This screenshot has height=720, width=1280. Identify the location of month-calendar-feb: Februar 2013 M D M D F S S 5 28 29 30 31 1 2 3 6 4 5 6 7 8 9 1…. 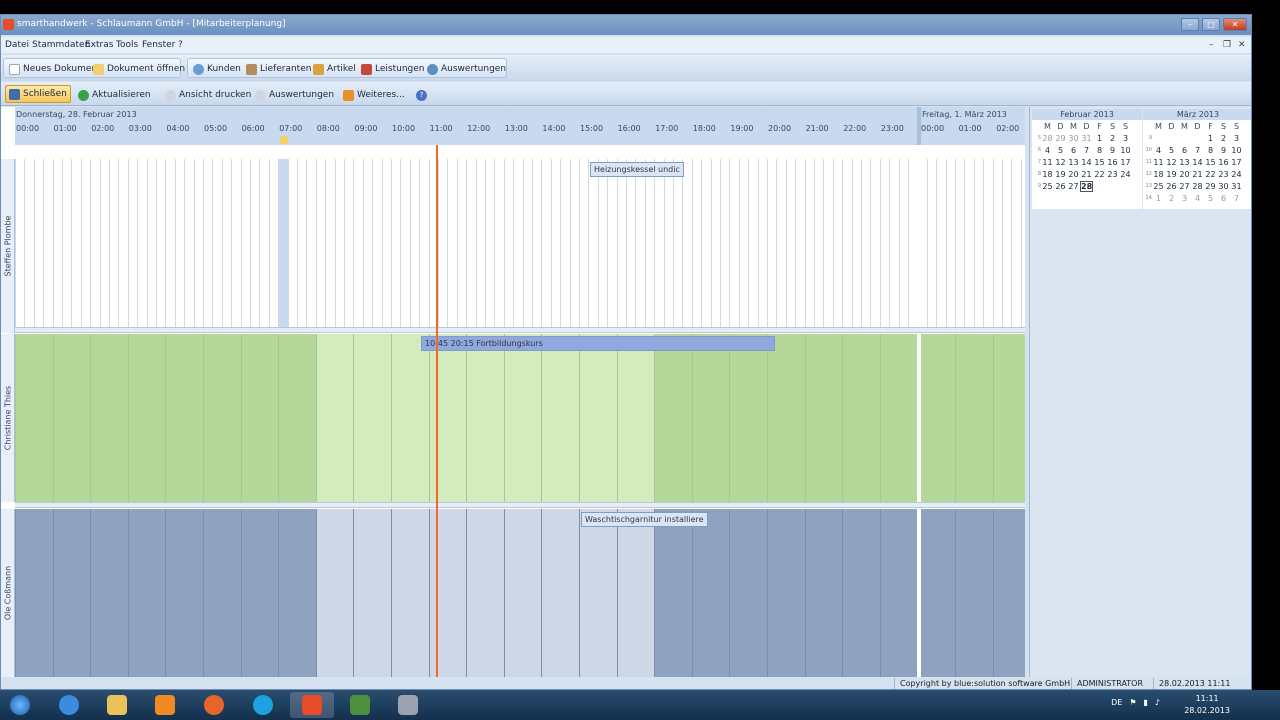
(1087, 159).